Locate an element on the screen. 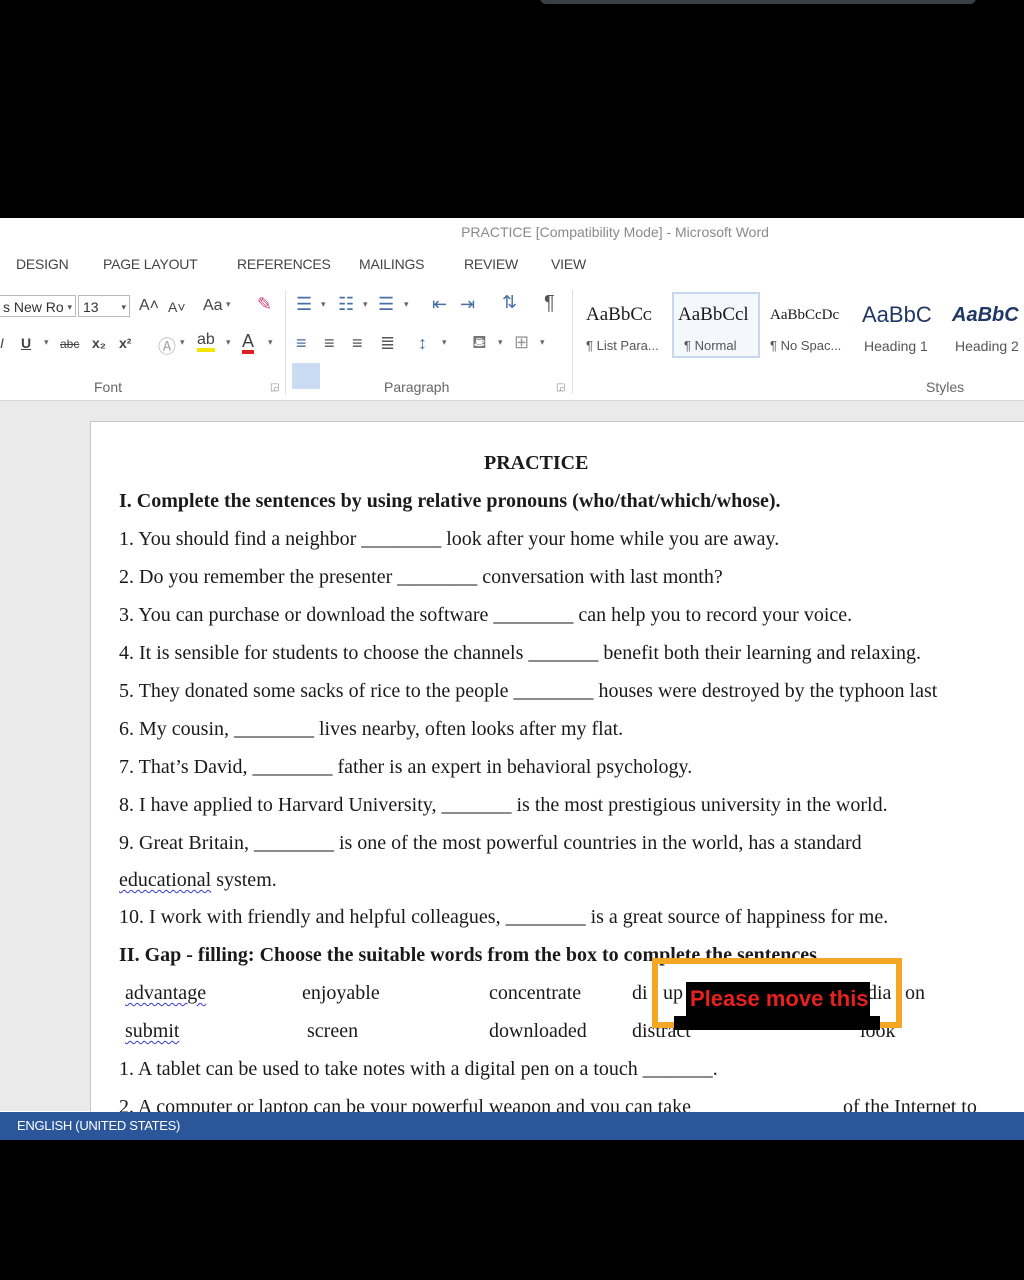 The image size is (1024, 1280). overlay-message: Please move this is located at coordinates (779, 999).